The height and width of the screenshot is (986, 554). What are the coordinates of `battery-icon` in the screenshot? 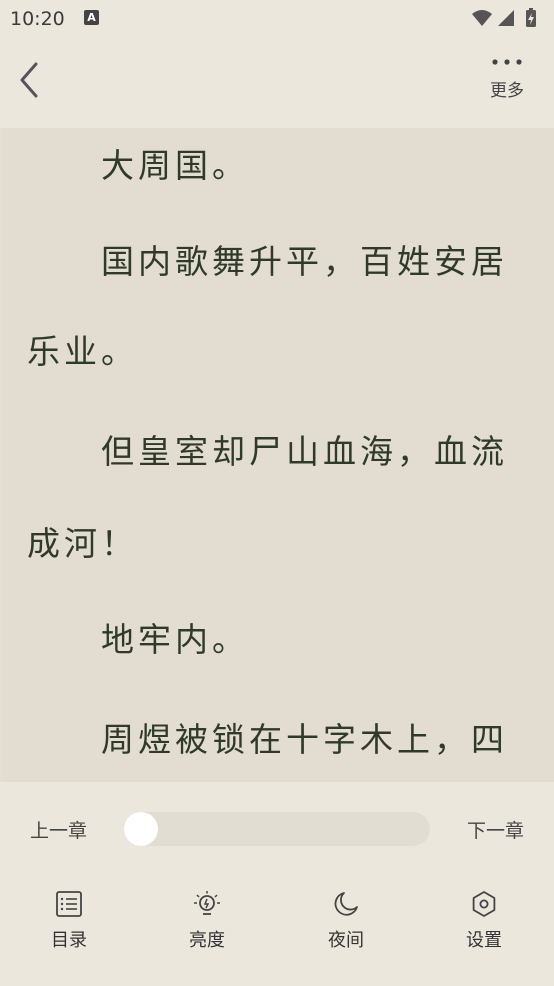 It's located at (531, 17).